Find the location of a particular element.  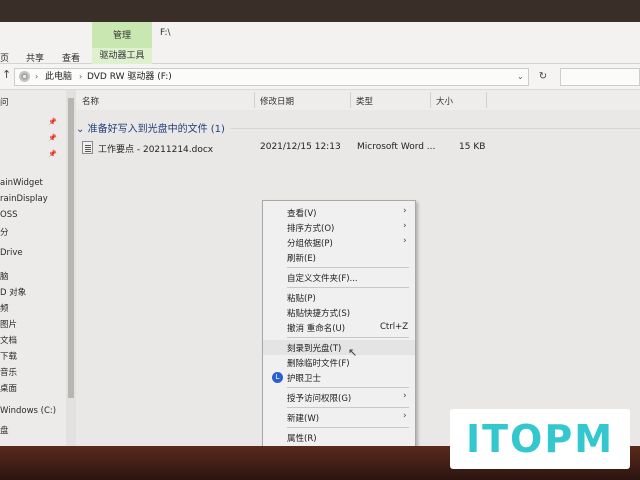

menu-item-burn-to-disc: 刻录到光盘(T) is located at coordinates (339, 347).